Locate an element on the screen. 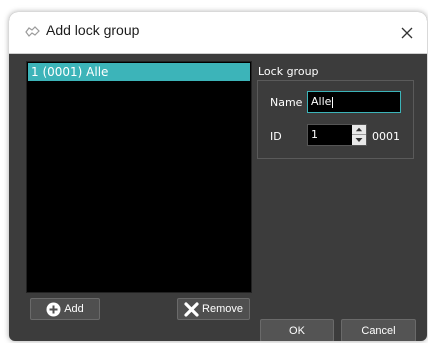 The height and width of the screenshot is (343, 428). spin-up-icon is located at coordinates (359, 130).